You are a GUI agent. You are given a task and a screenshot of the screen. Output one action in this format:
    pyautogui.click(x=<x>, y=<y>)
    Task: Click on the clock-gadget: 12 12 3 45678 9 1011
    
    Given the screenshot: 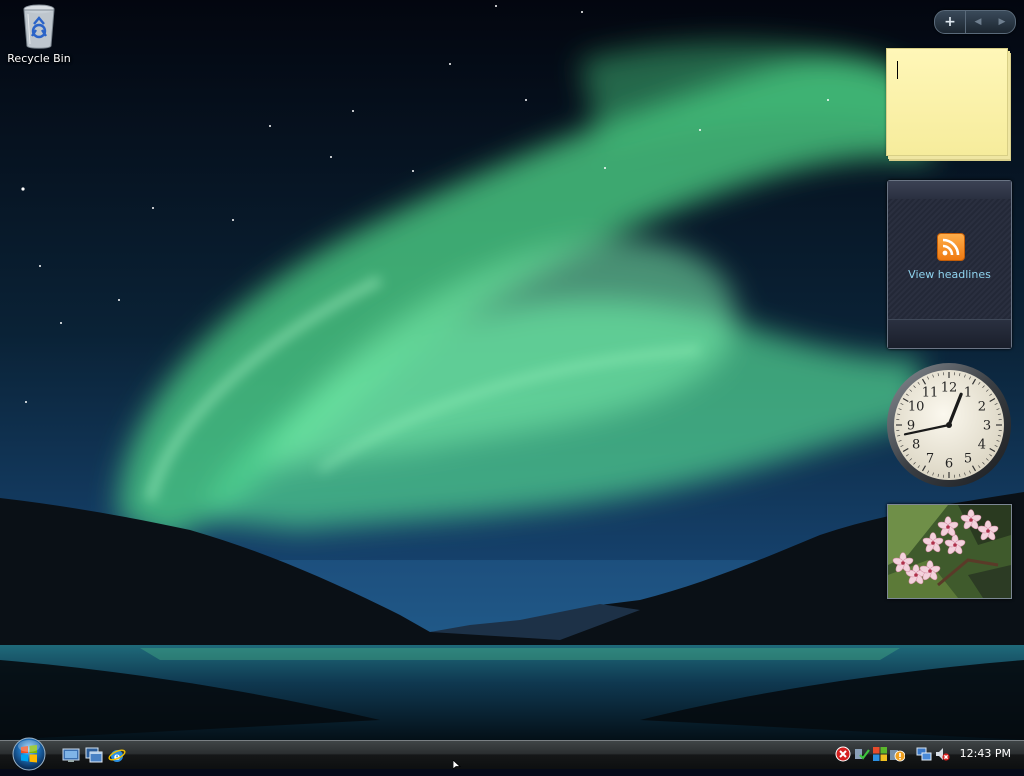 What is the action you would take?
    pyautogui.click(x=949, y=425)
    